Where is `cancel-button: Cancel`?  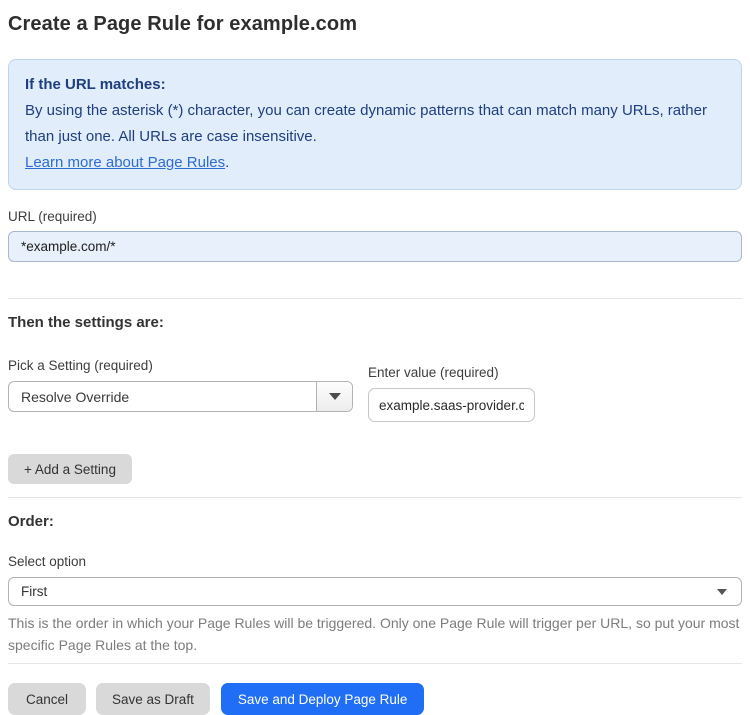
cancel-button: Cancel is located at coordinates (47, 699).